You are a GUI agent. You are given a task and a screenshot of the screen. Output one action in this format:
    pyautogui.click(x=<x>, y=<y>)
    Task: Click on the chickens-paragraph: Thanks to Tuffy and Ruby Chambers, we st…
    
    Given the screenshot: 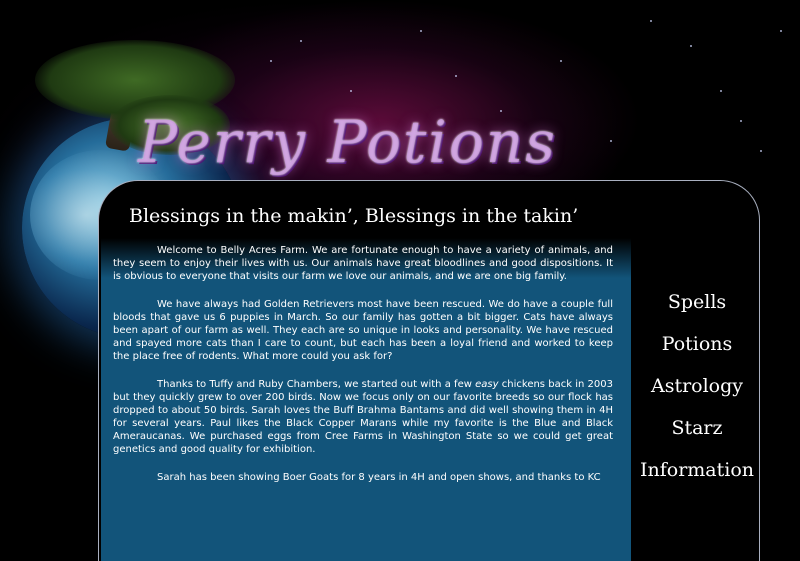 What is the action you would take?
    pyautogui.click(x=363, y=417)
    